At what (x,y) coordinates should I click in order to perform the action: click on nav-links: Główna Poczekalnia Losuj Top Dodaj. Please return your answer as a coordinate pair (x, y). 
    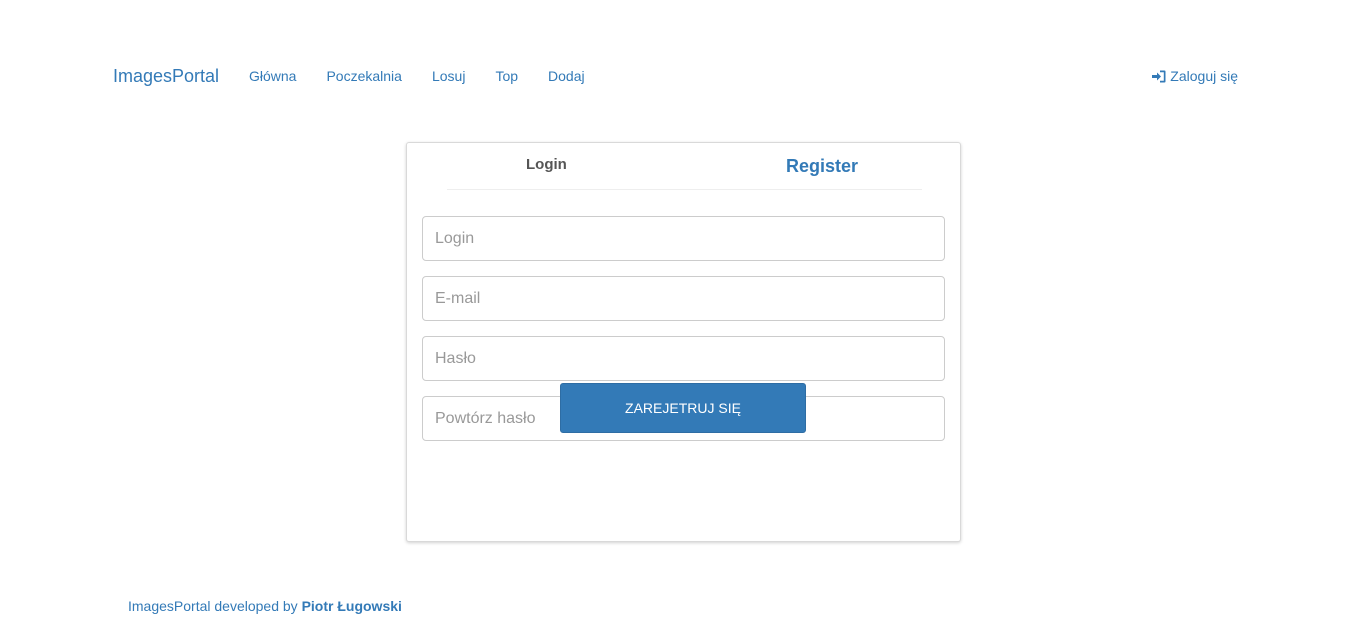
    Looking at the image, I should click on (432, 76).